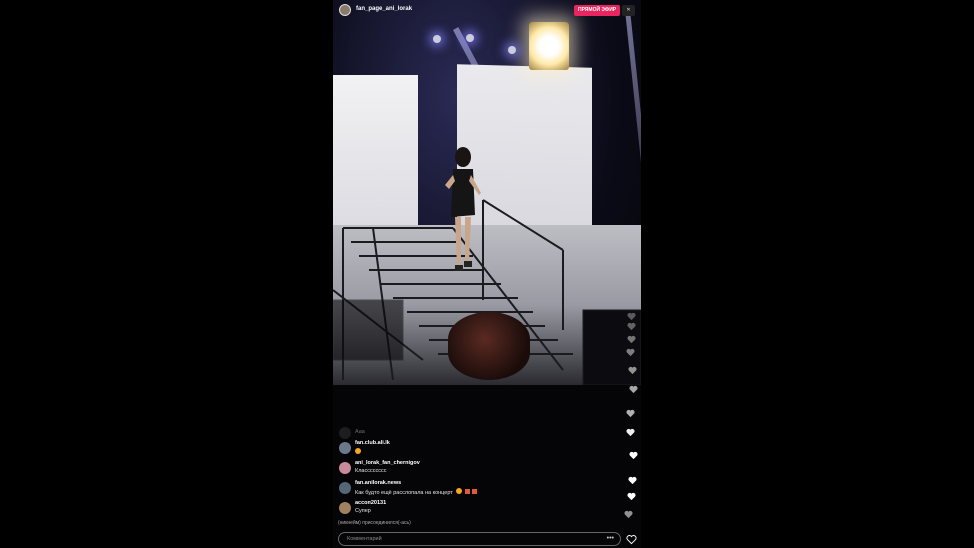 This screenshot has height=548, width=974. Describe the element at coordinates (489, 346) in the screenshot. I see `drum` at that location.